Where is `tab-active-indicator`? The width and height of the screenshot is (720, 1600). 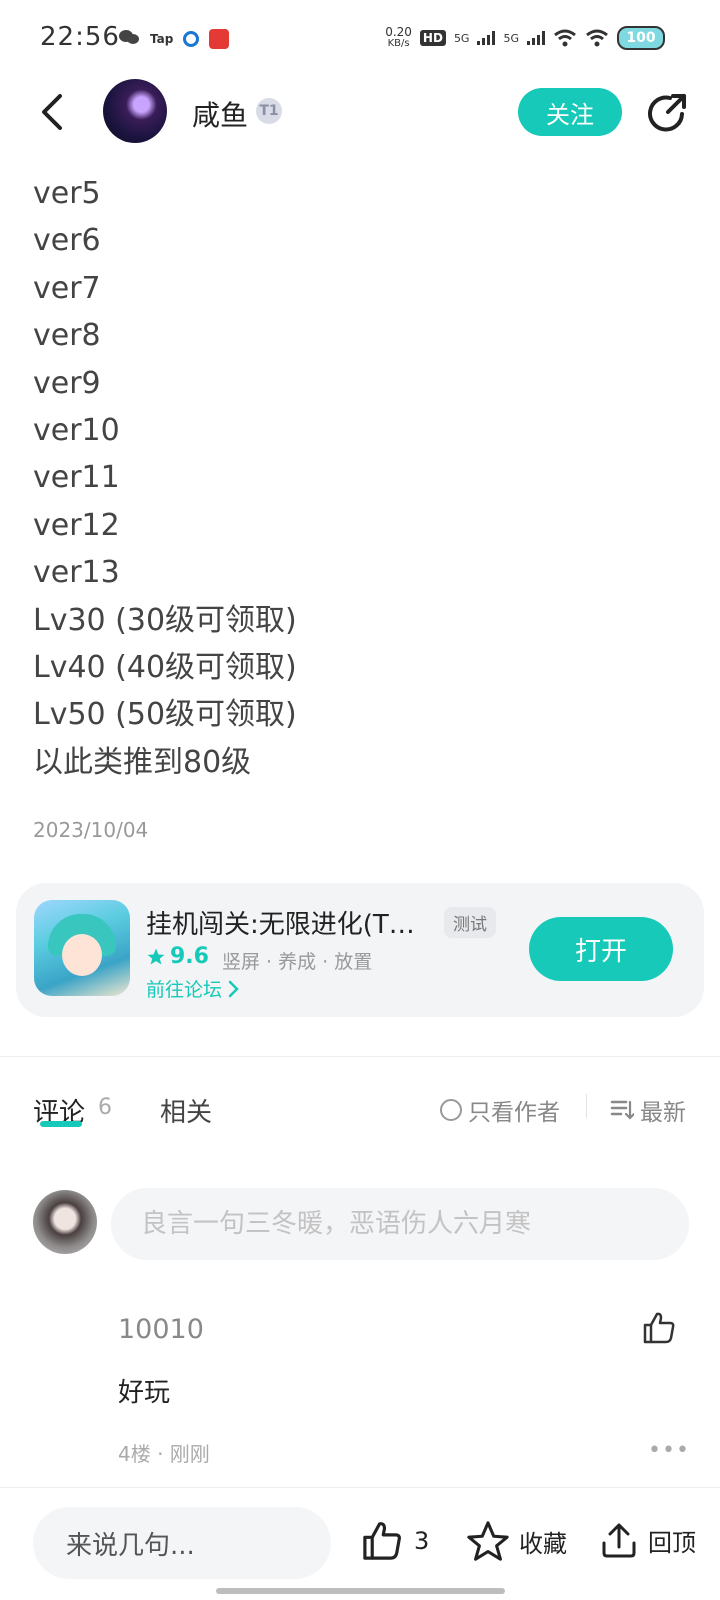
tab-active-indicator is located at coordinates (61, 1124).